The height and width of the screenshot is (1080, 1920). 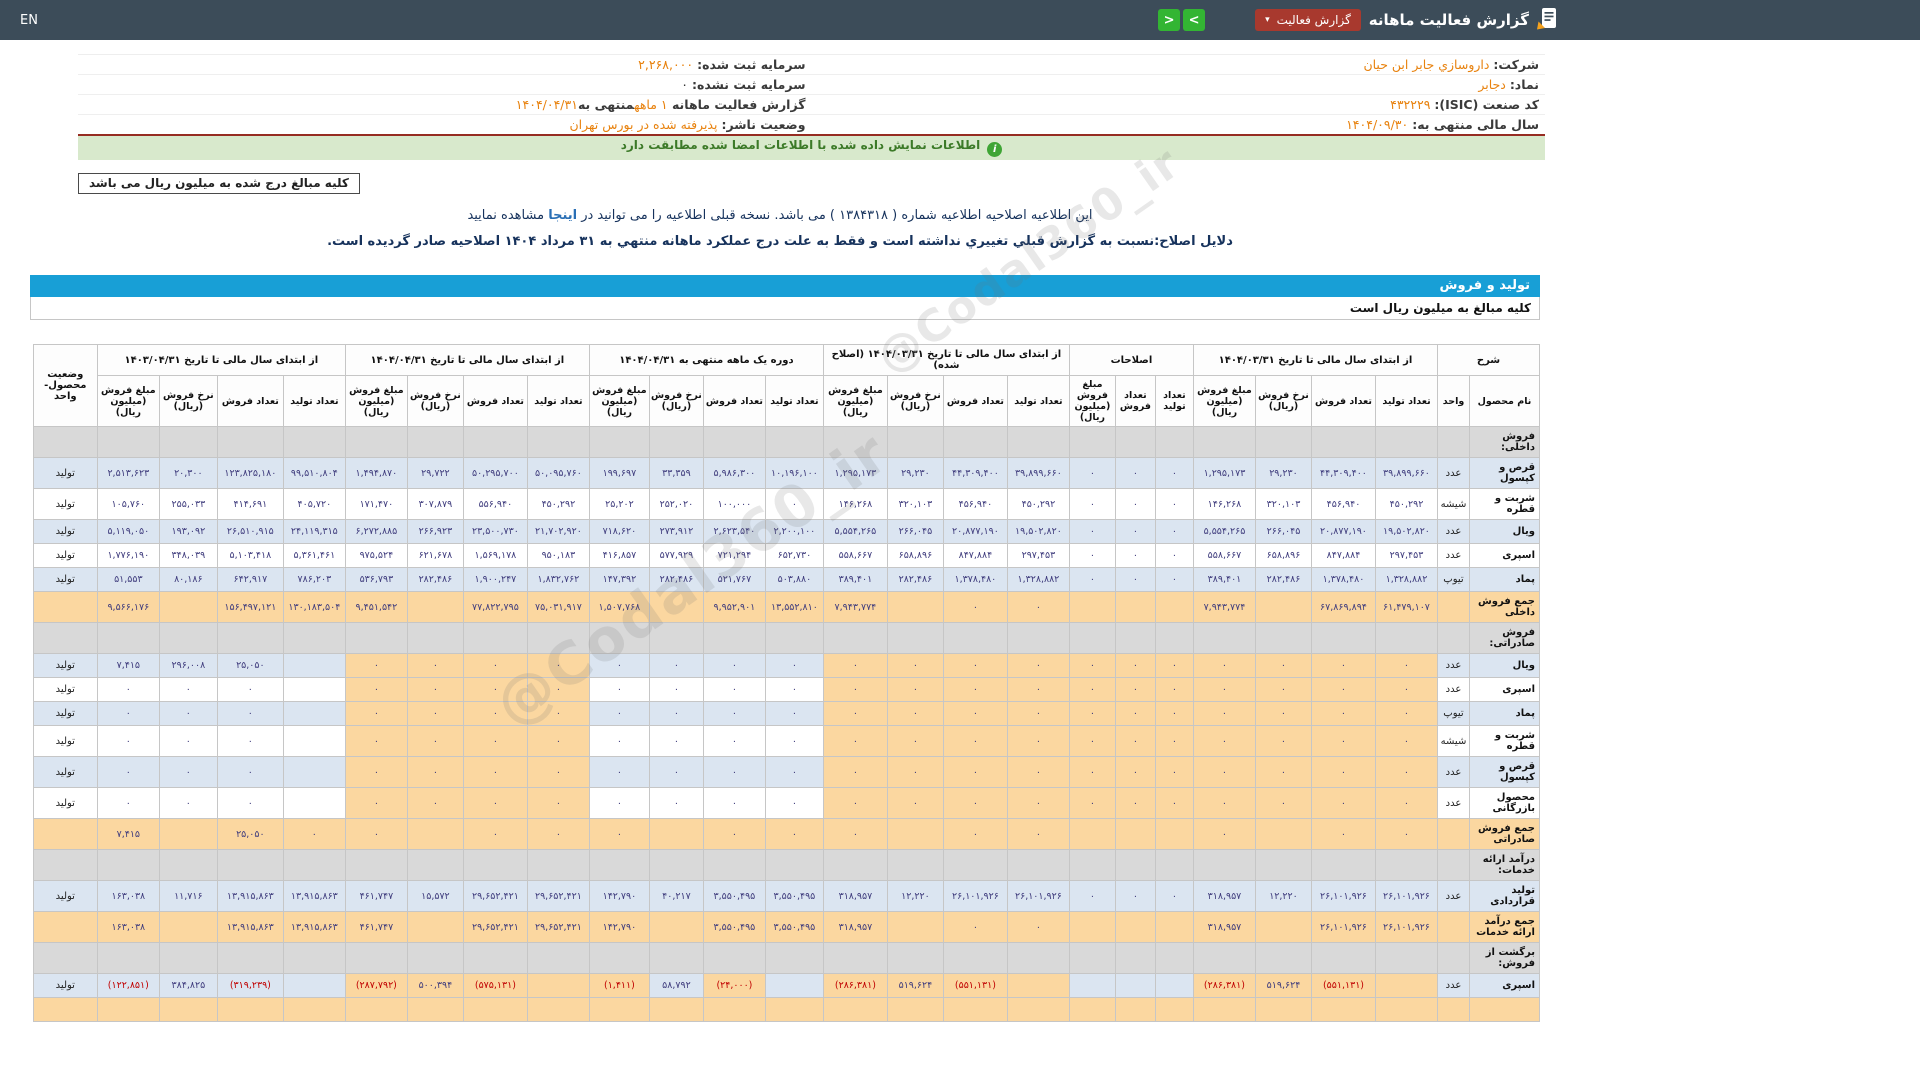 I want to click on value-cell: ۳۳,۳۵۹, so click(x=676, y=473).